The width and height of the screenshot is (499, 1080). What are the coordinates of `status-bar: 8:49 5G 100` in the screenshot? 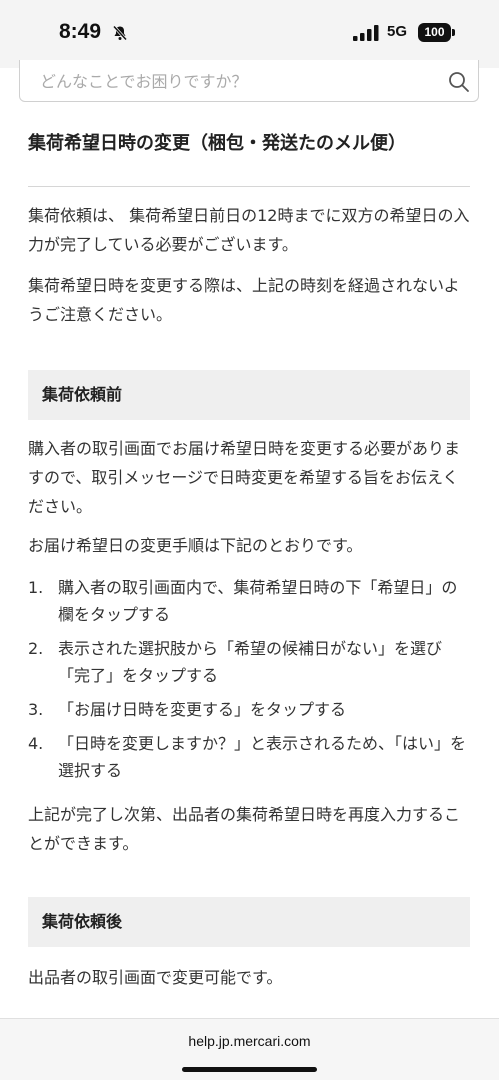 It's located at (249, 34).